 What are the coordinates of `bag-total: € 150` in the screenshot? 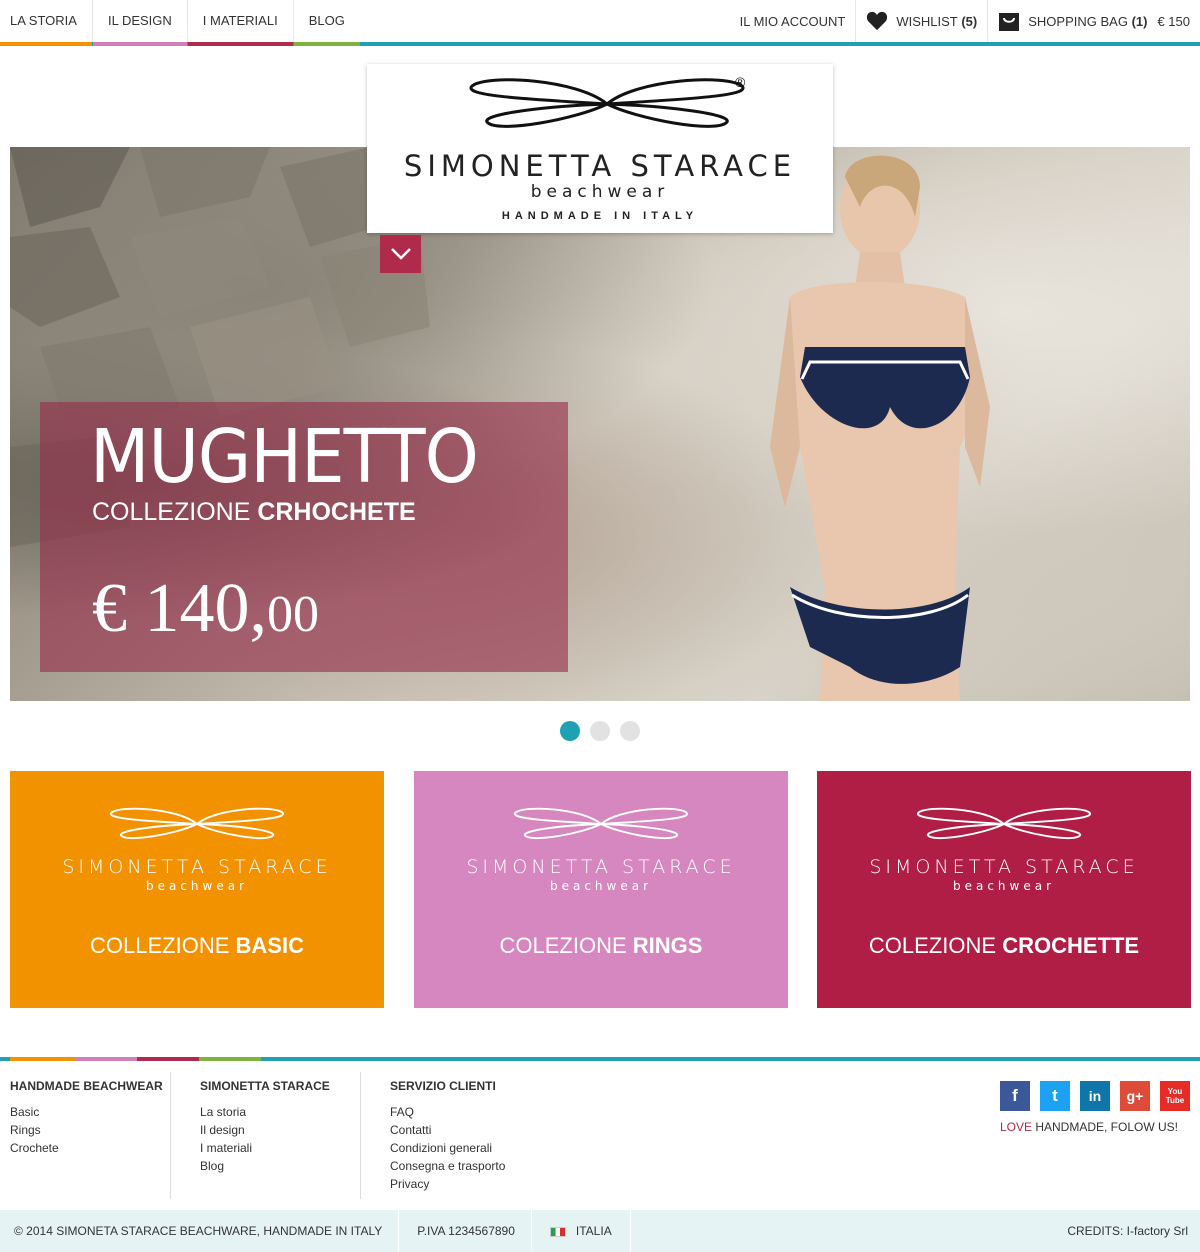 It's located at (1173, 21).